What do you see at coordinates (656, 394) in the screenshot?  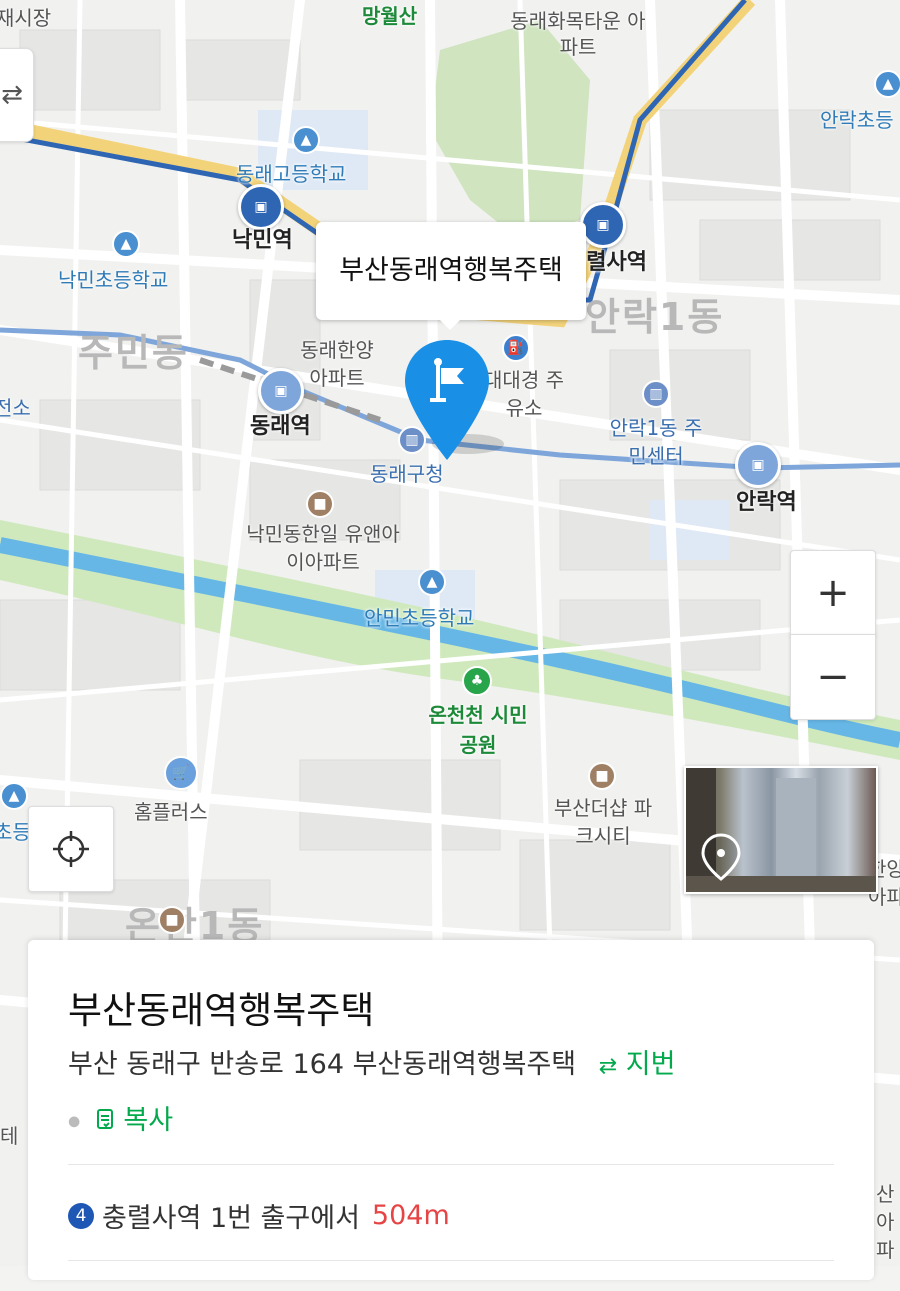 I see `government-icon: ▥` at bounding box center [656, 394].